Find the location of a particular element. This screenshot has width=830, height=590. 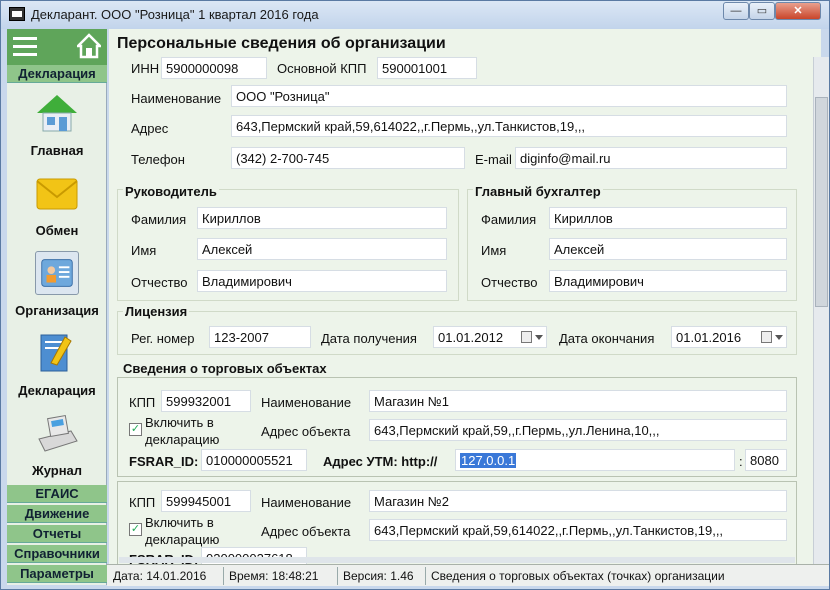

store2-include-label-2: декларацию is located at coordinates (182, 539).